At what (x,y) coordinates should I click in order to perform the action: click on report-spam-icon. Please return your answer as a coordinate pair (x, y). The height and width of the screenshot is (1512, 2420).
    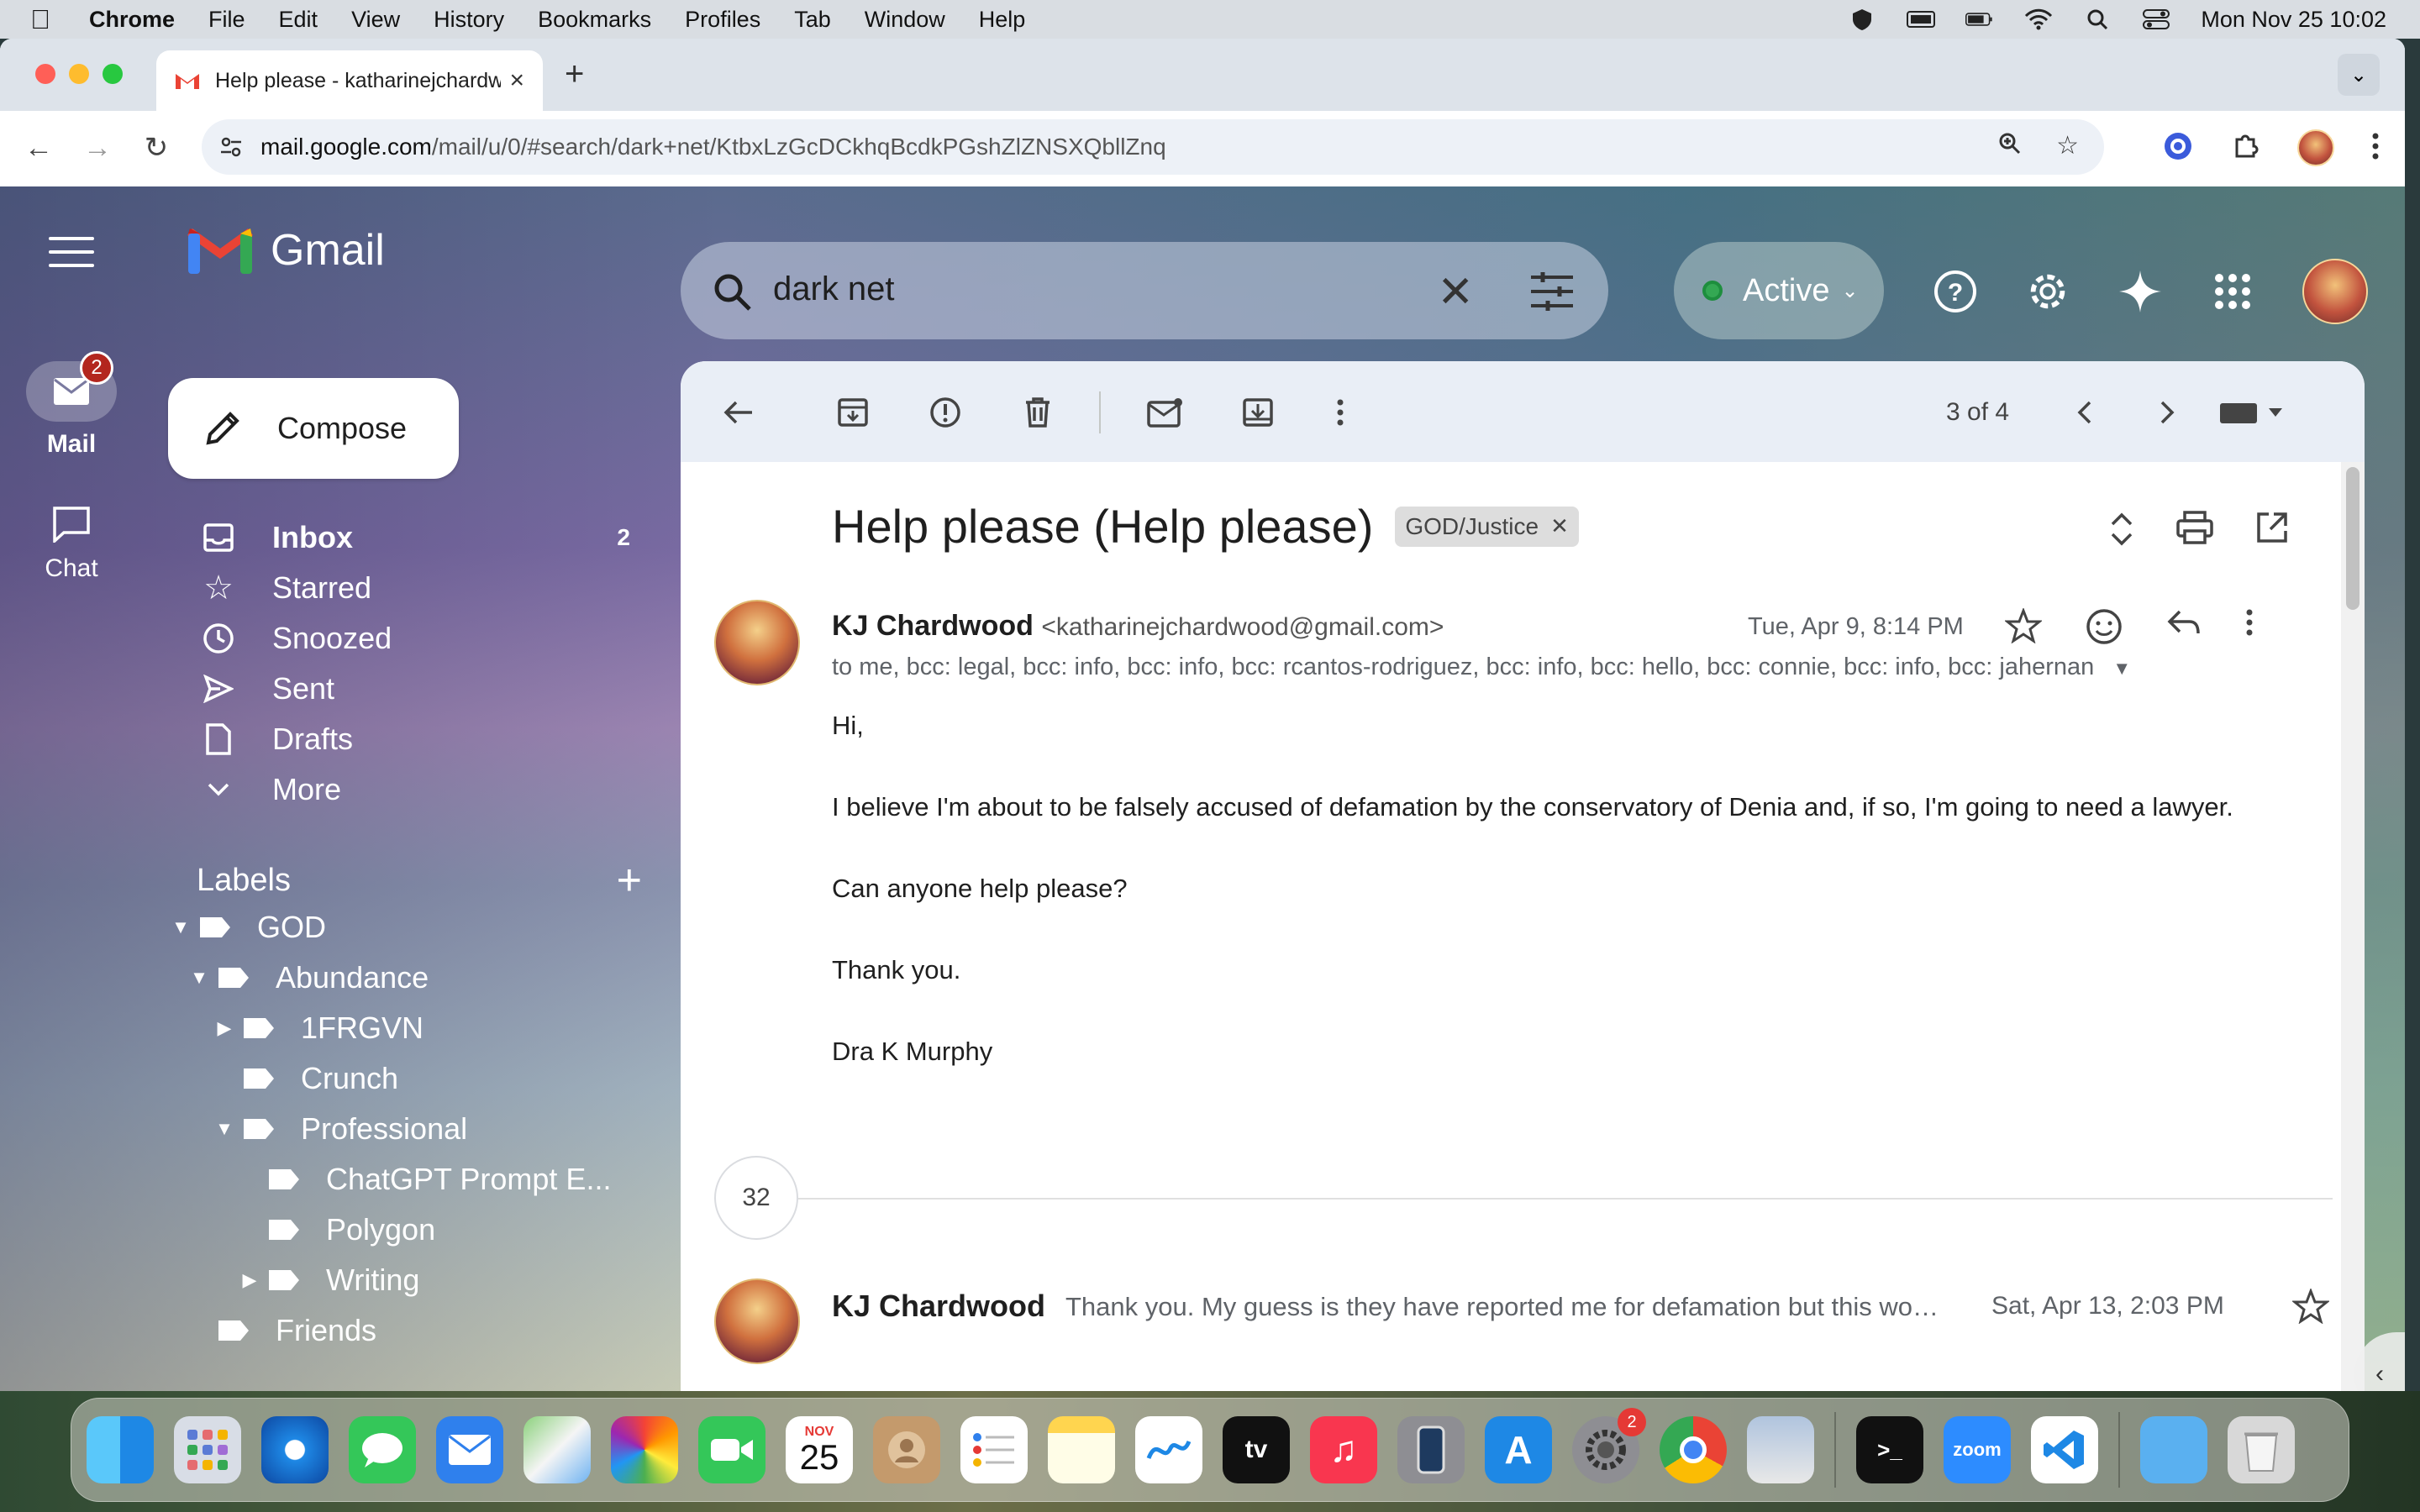
    Looking at the image, I should click on (945, 412).